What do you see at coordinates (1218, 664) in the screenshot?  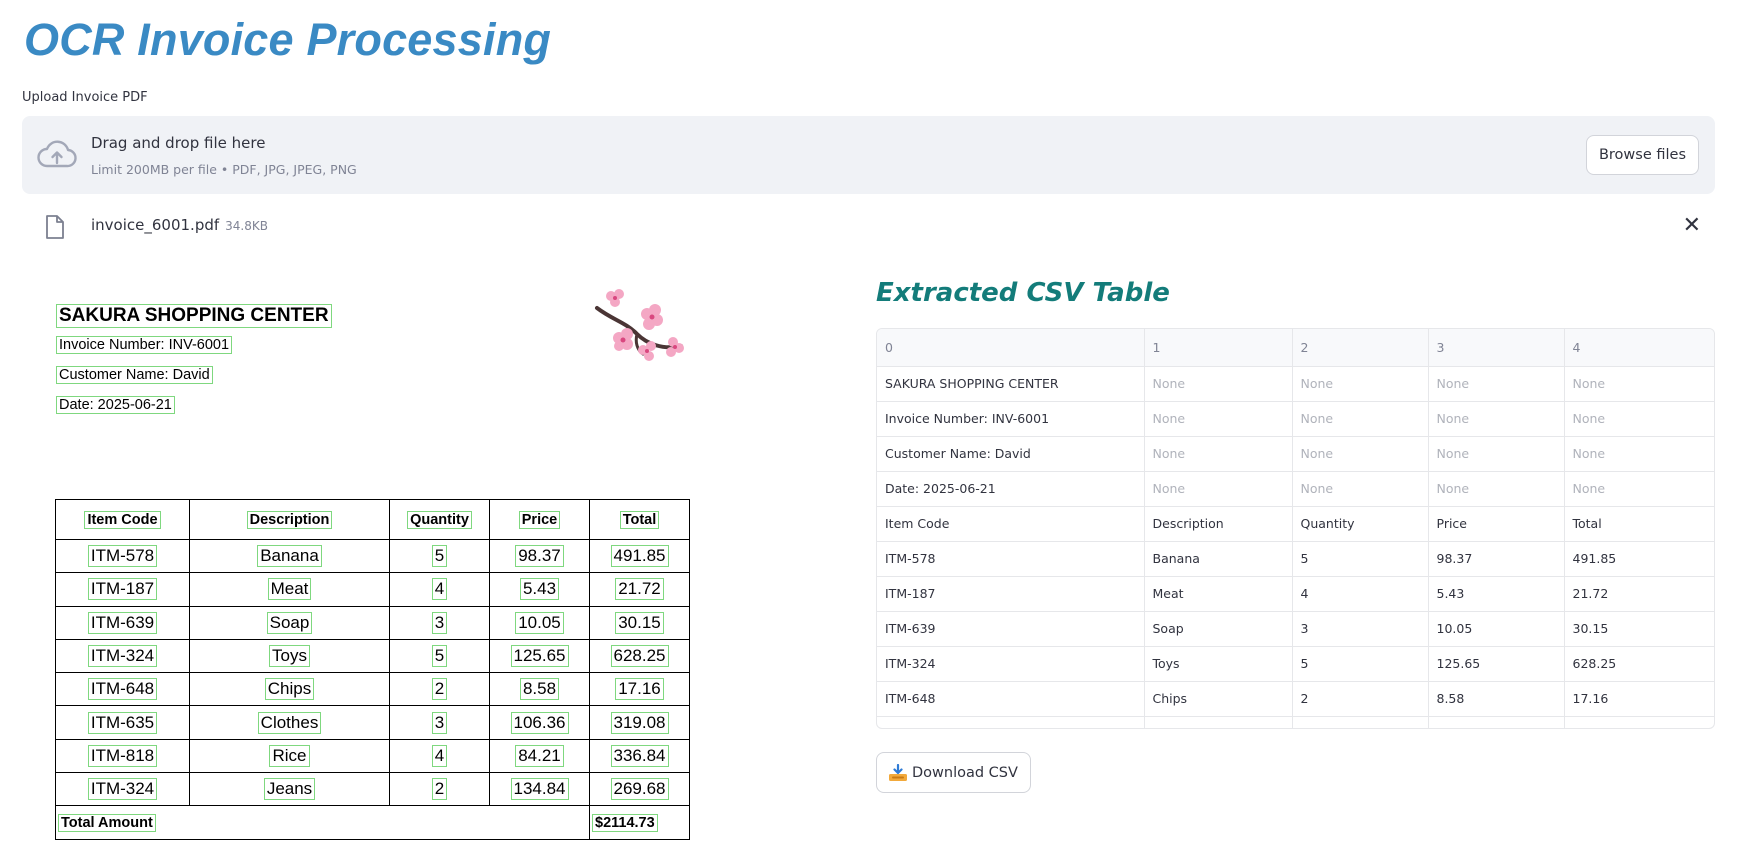 I see `csv-cell: Toys` at bounding box center [1218, 664].